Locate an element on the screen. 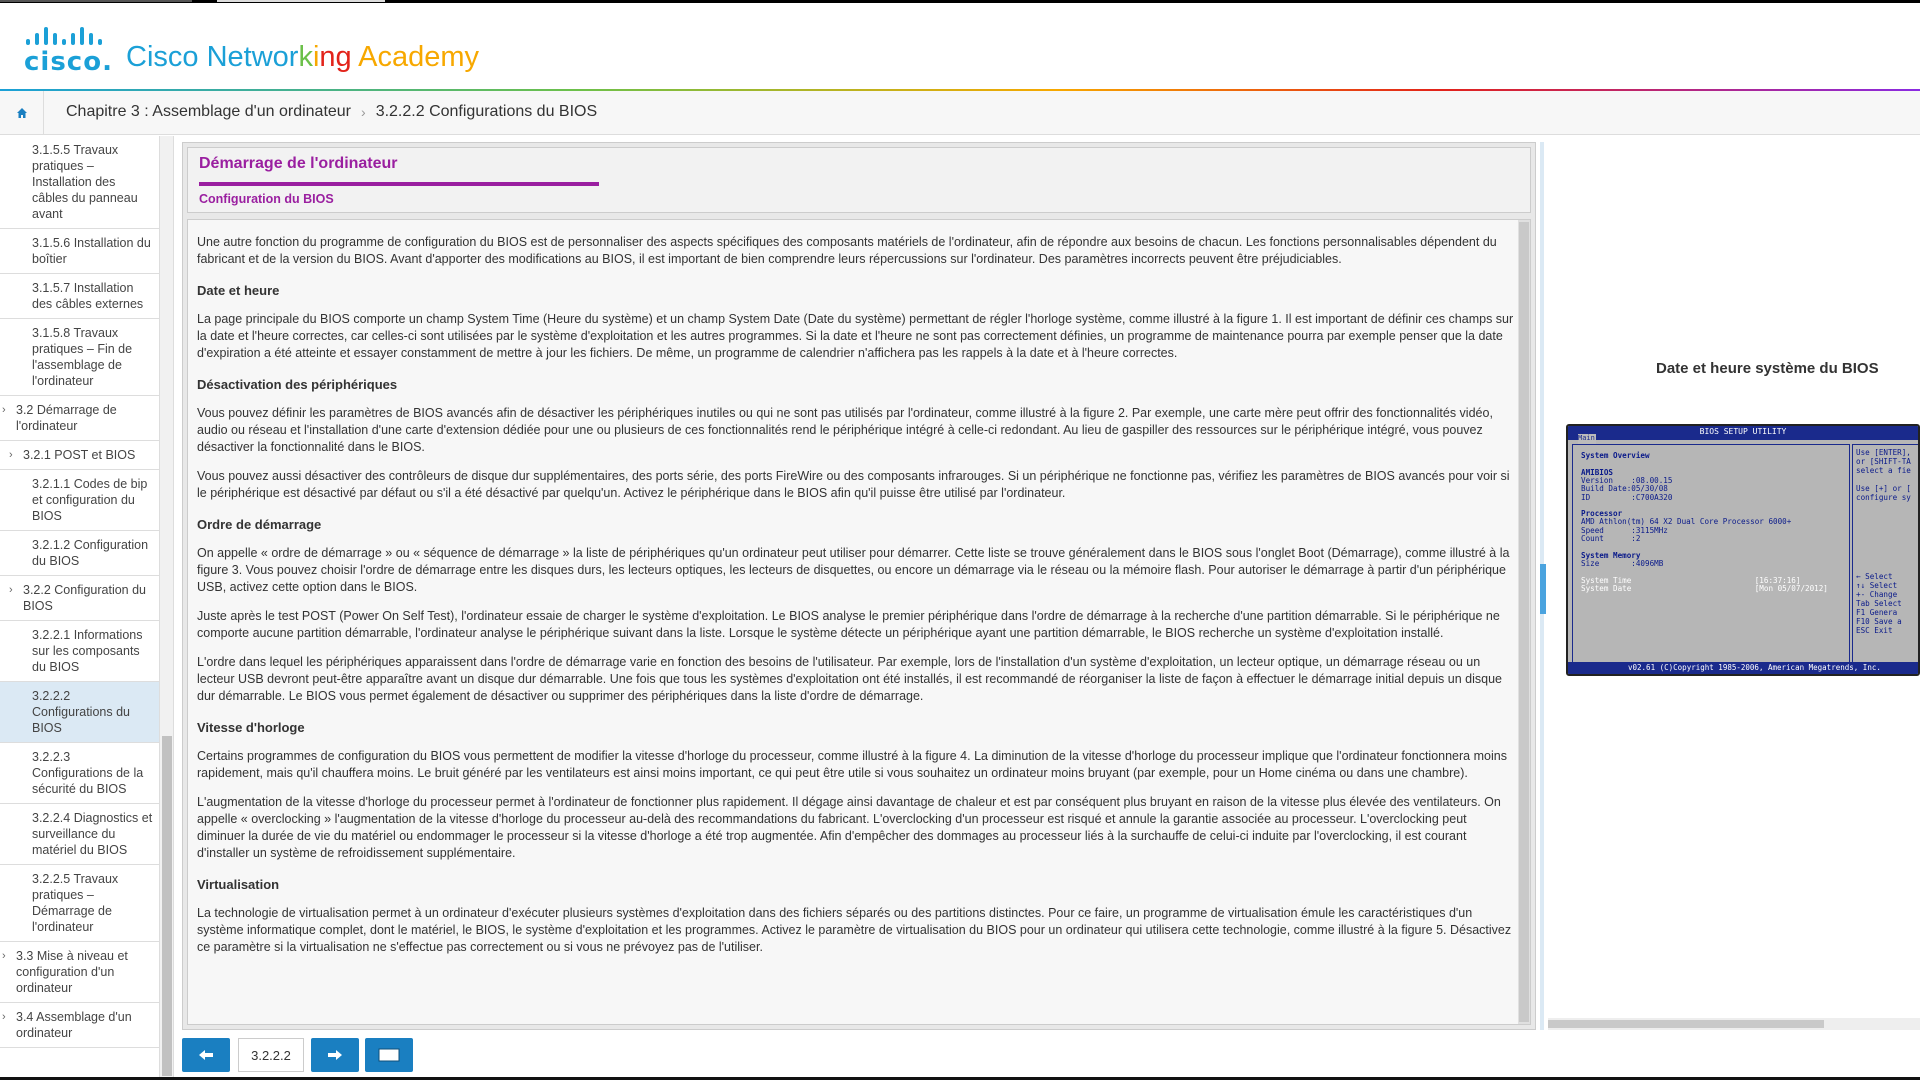 The height and width of the screenshot is (1080, 1920). previous-button is located at coordinates (206, 1055).